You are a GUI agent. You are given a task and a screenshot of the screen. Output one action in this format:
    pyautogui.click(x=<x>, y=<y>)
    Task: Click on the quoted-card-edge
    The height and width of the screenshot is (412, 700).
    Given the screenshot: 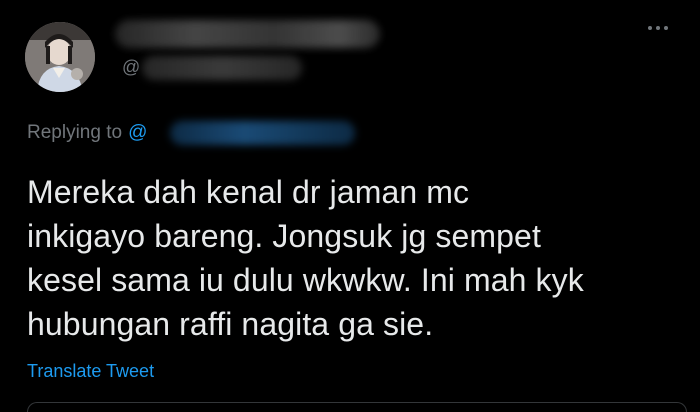 What is the action you would take?
    pyautogui.click(x=357, y=407)
    